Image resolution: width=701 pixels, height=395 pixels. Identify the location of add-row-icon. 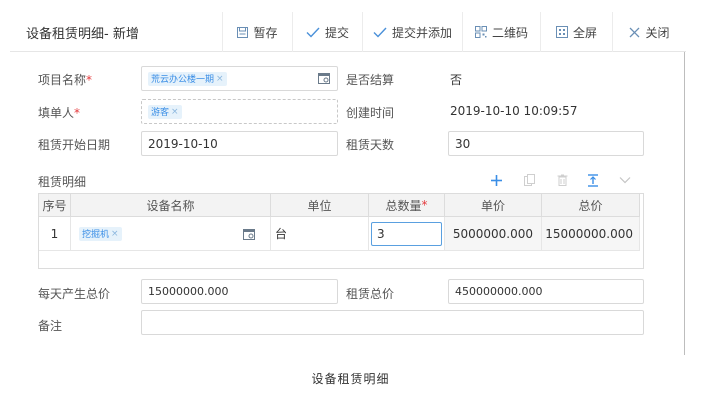
(496, 180).